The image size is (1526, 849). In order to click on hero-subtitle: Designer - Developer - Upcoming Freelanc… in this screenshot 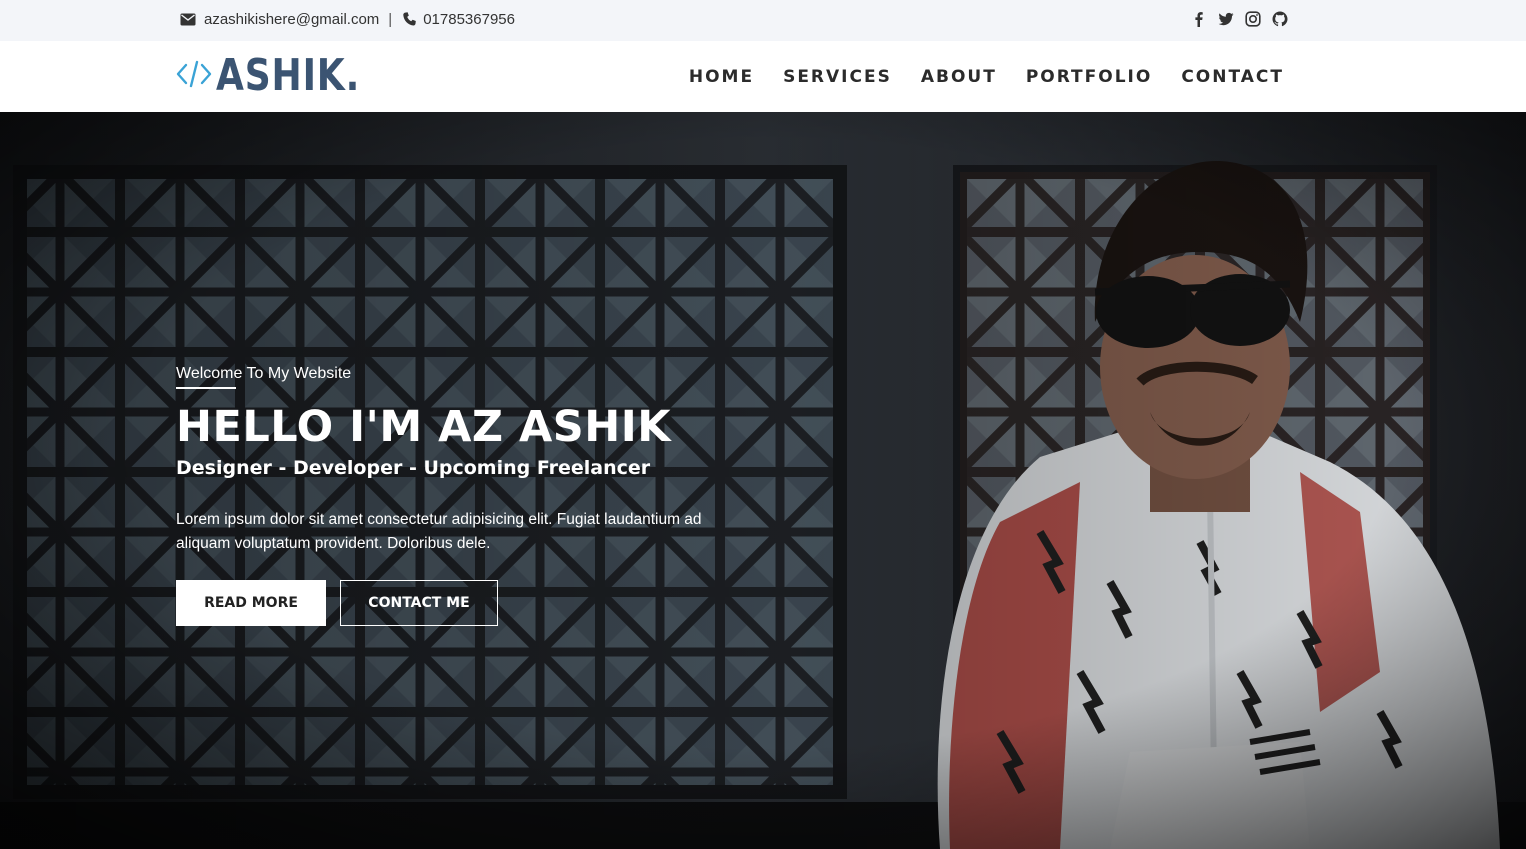, I will do `click(413, 468)`.